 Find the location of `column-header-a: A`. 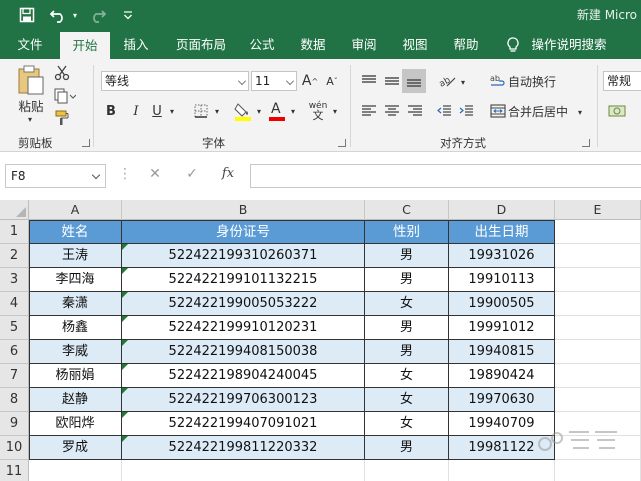

column-header-a: A is located at coordinates (75, 210).